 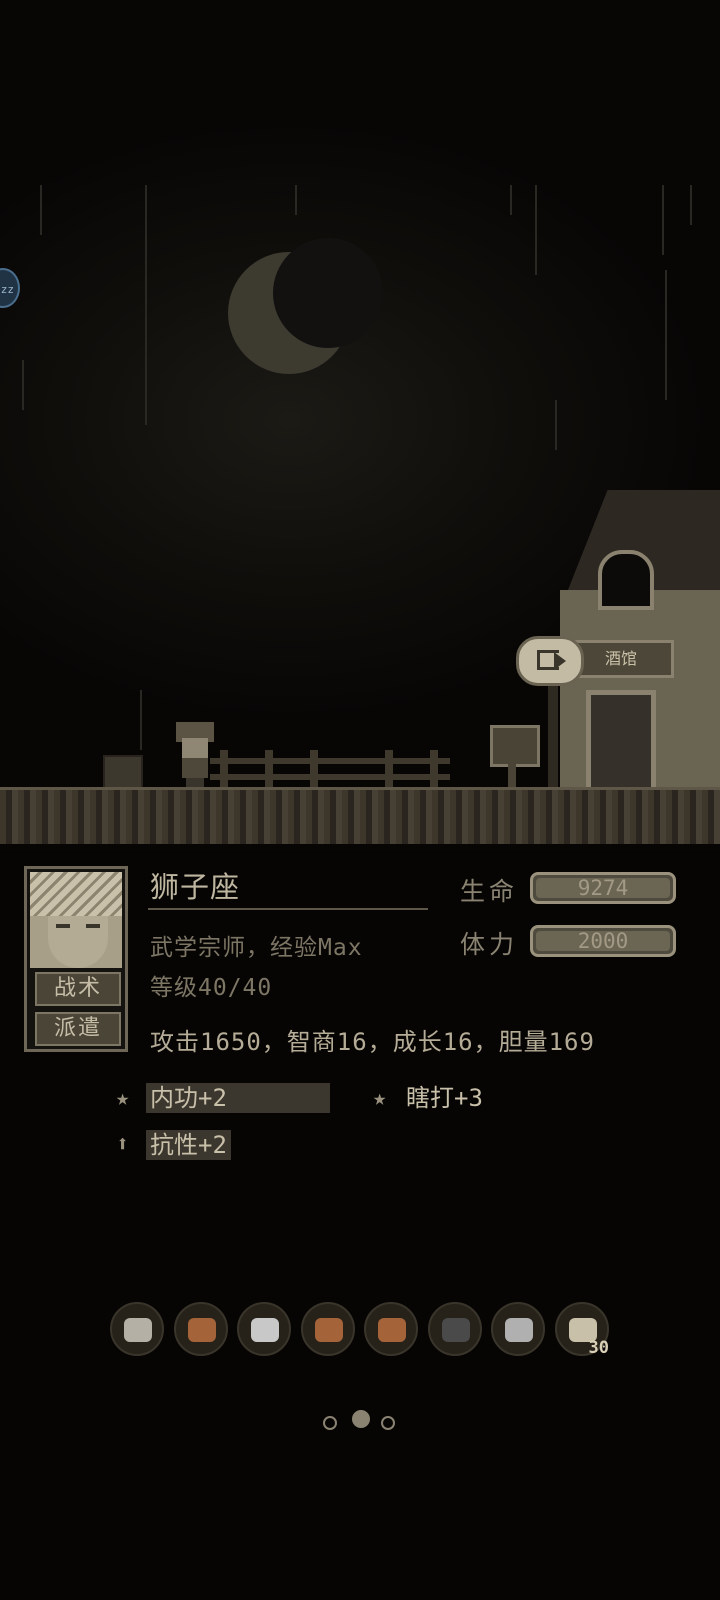 What do you see at coordinates (211, 988) in the screenshot?
I see `character-level: 等级40/40` at bounding box center [211, 988].